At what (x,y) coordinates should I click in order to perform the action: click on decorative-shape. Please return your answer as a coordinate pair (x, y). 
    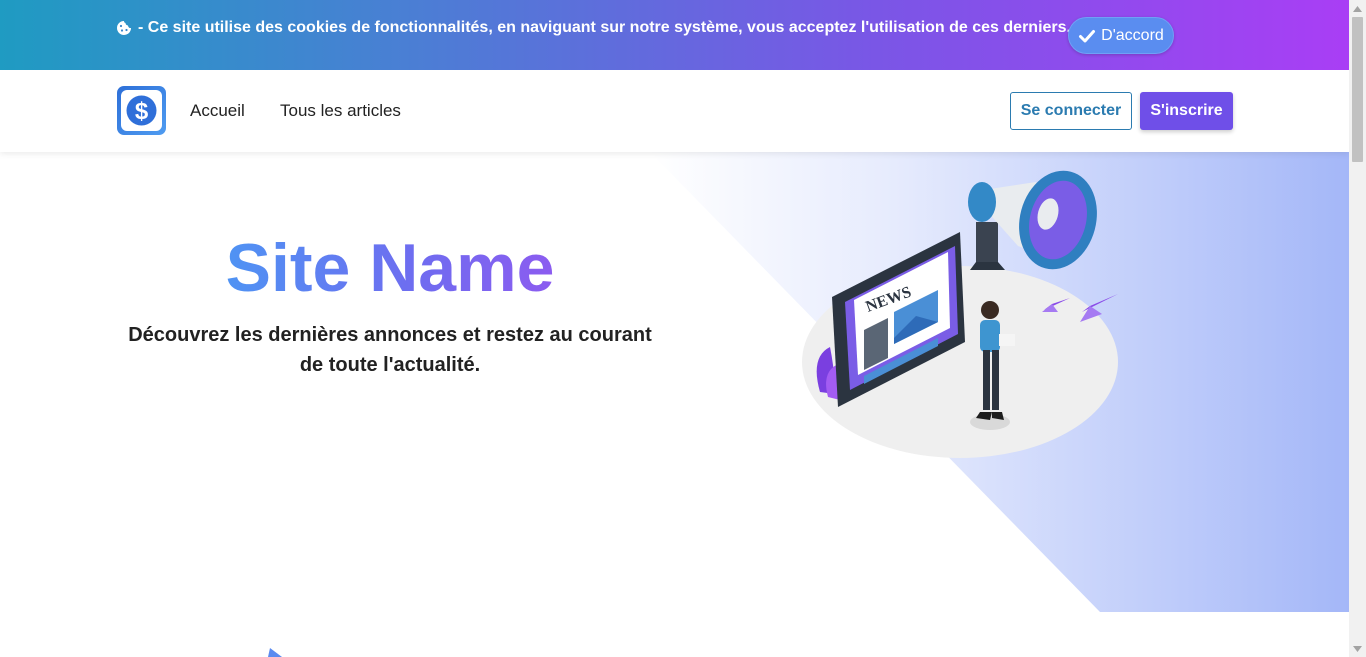
    Looking at the image, I should click on (275, 652).